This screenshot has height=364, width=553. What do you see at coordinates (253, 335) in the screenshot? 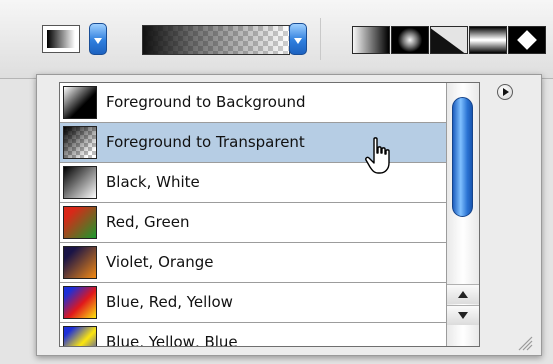
I see `list-item: Blue, Yellow, Blue` at bounding box center [253, 335].